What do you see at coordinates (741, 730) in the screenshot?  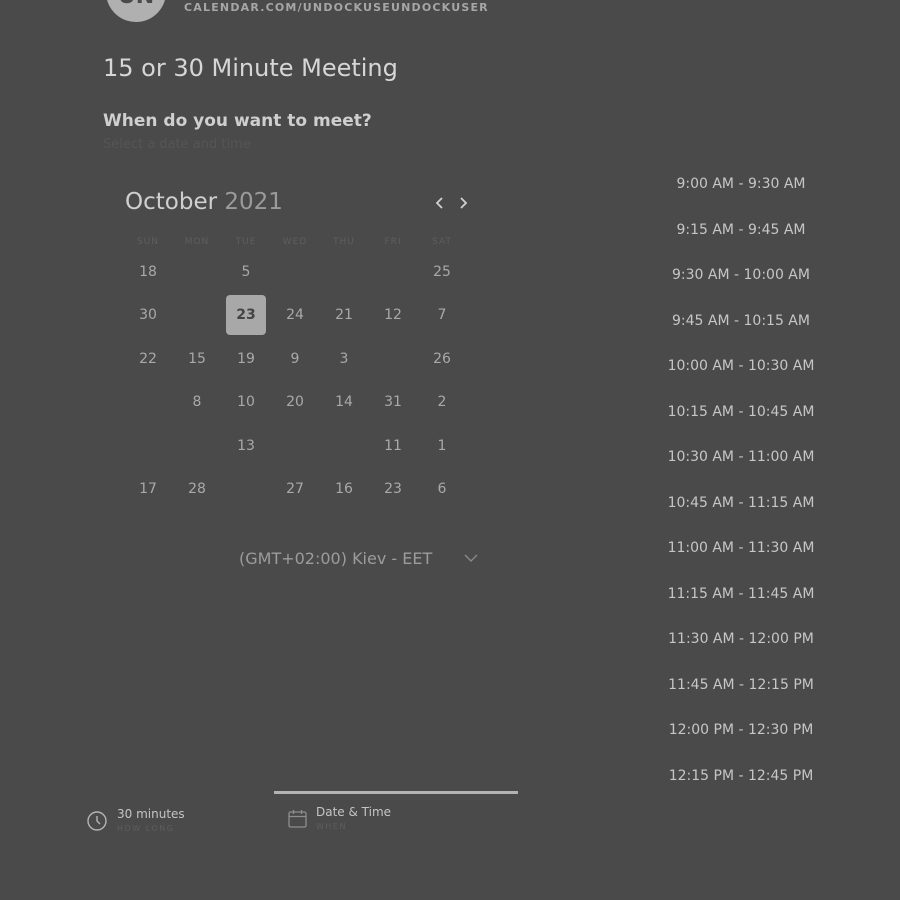 I see `time-slot: 12:00 PM - 12:30 PM` at bounding box center [741, 730].